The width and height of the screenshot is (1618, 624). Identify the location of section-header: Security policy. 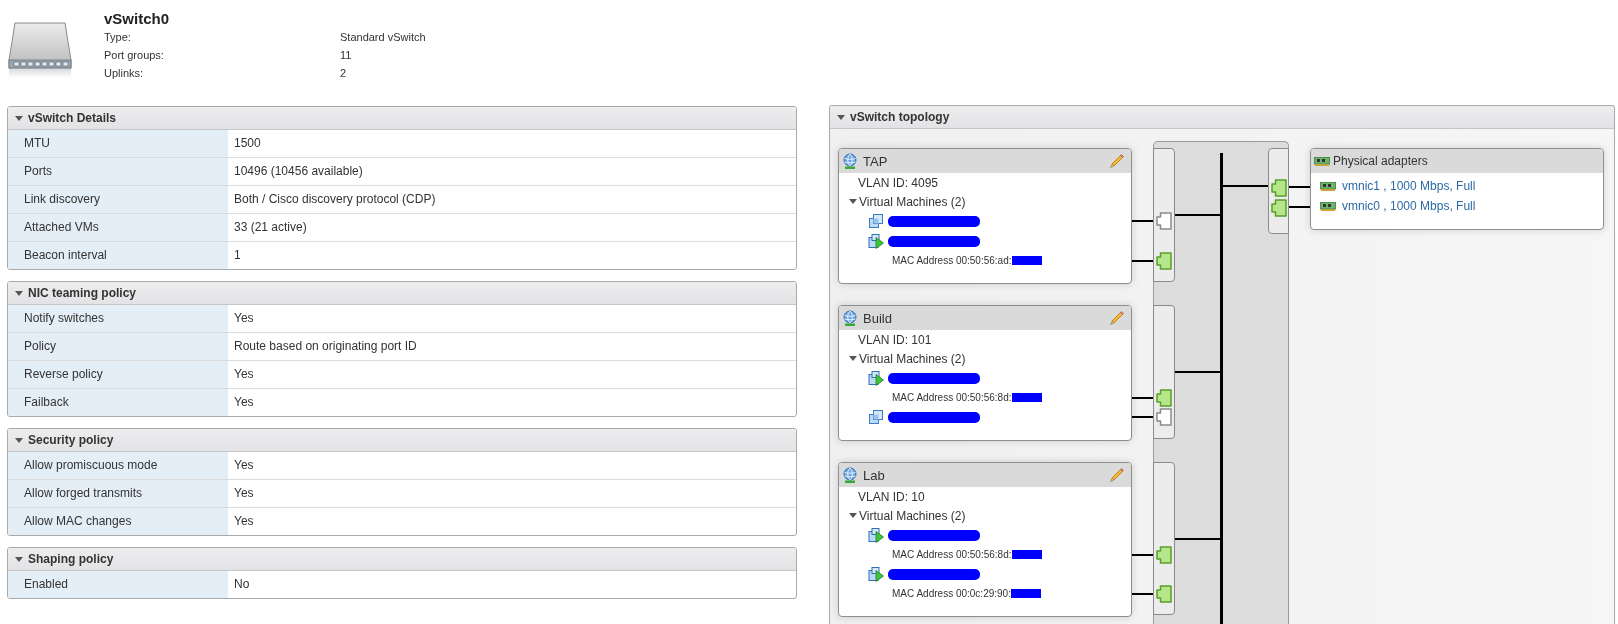
(402, 440).